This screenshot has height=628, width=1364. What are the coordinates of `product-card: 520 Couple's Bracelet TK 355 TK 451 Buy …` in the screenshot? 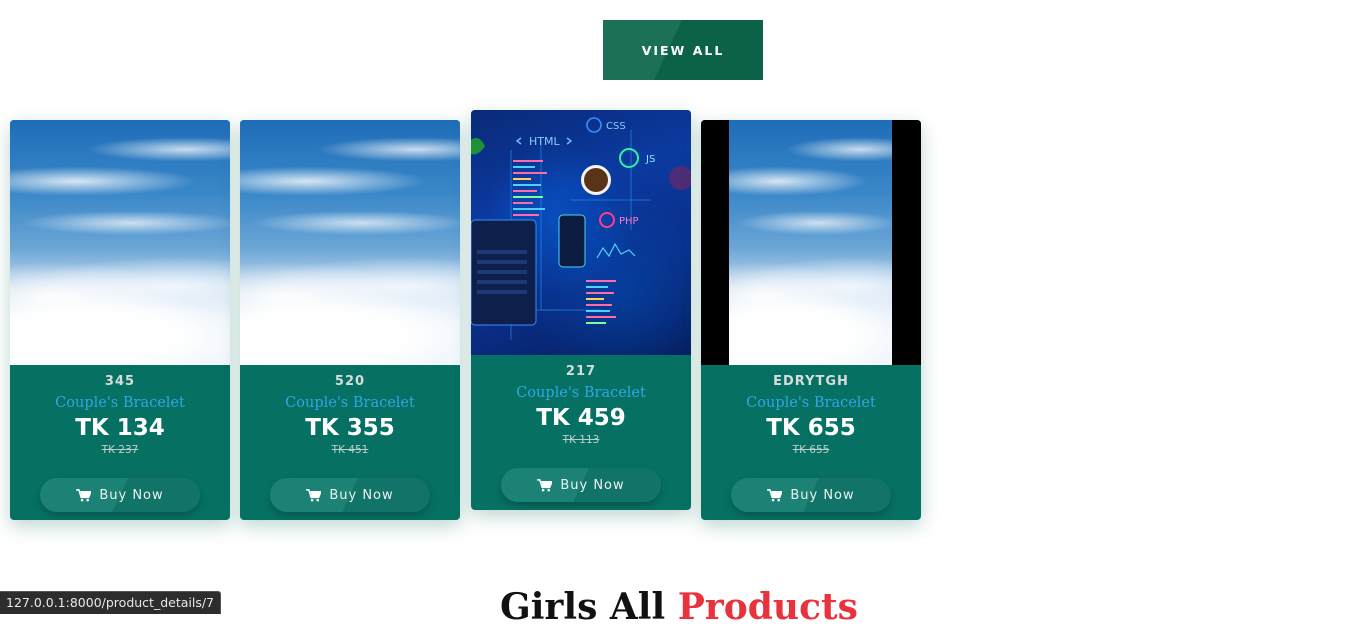 It's located at (350, 320).